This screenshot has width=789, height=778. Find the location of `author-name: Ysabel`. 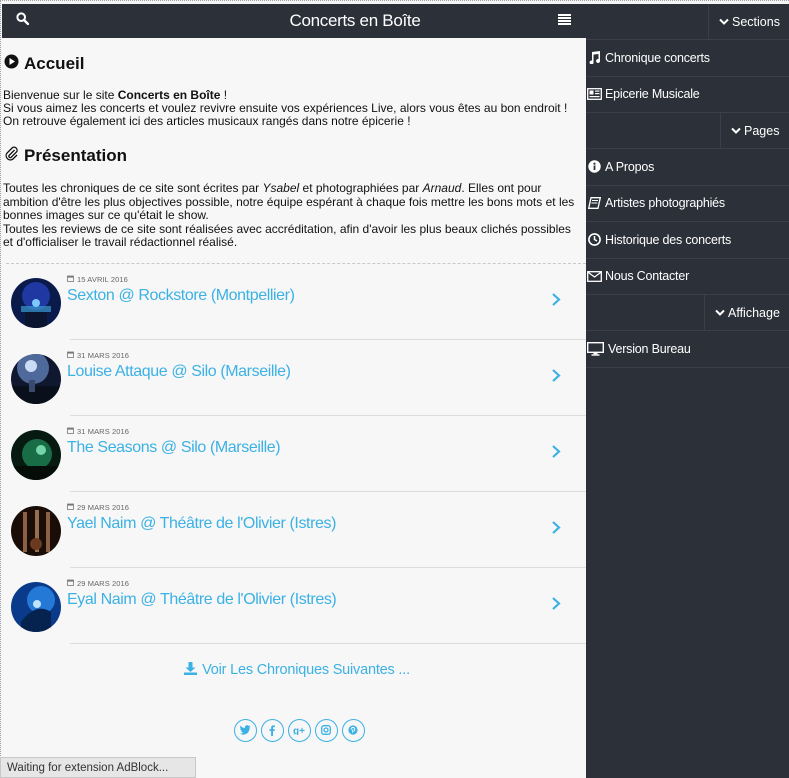

author-name: Ysabel is located at coordinates (281, 188).